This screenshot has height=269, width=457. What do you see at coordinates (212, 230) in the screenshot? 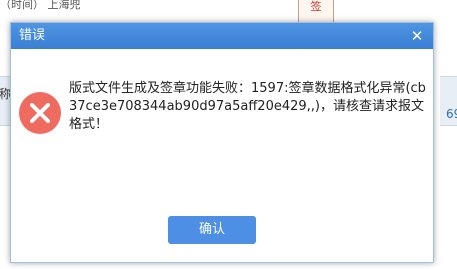
I see `confirm-button: 确认` at bounding box center [212, 230].